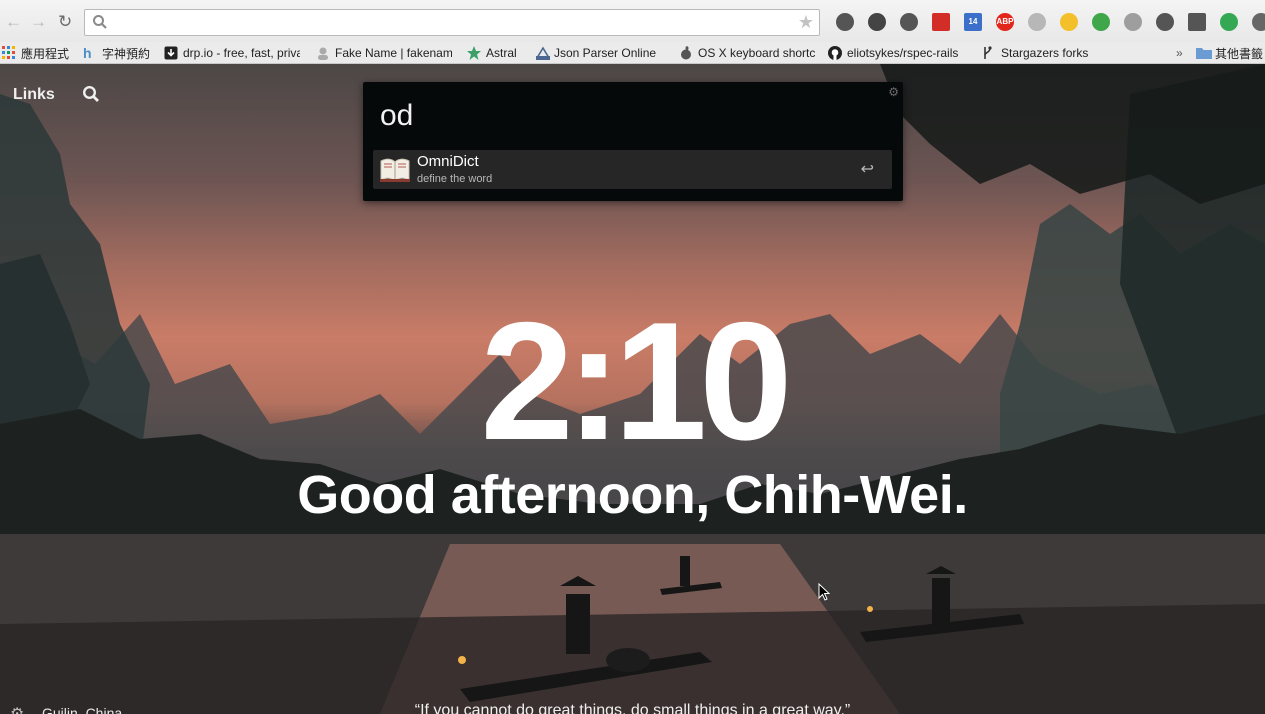 The height and width of the screenshot is (714, 1265). Describe the element at coordinates (600, 53) in the screenshot. I see `bookmark-item: Json Parser Online` at that location.